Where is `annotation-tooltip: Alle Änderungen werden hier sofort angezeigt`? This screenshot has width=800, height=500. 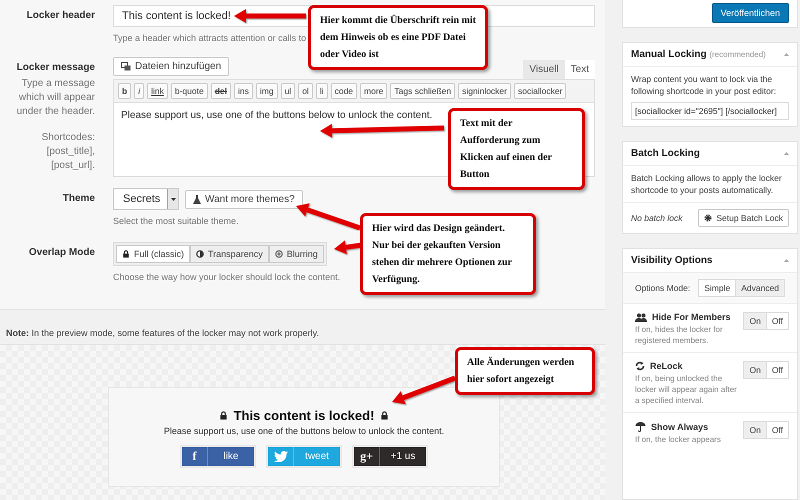
annotation-tooltip: Alle Änderungen werden hier sofort angezeigt is located at coordinates (525, 371).